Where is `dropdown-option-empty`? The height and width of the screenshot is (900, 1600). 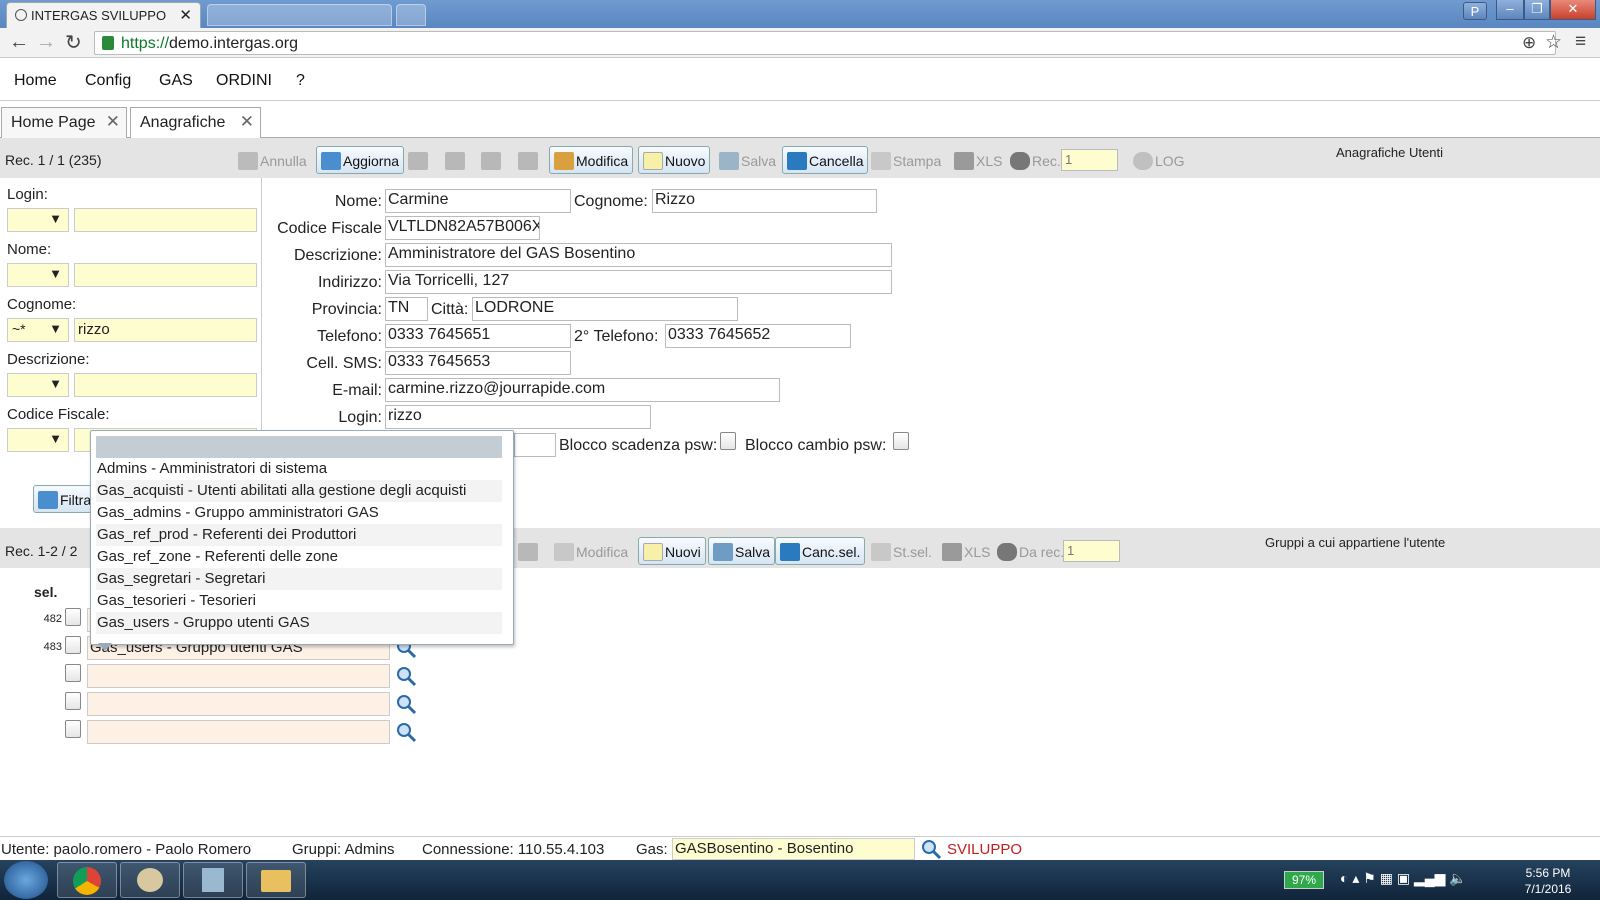 dropdown-option-empty is located at coordinates (299, 447).